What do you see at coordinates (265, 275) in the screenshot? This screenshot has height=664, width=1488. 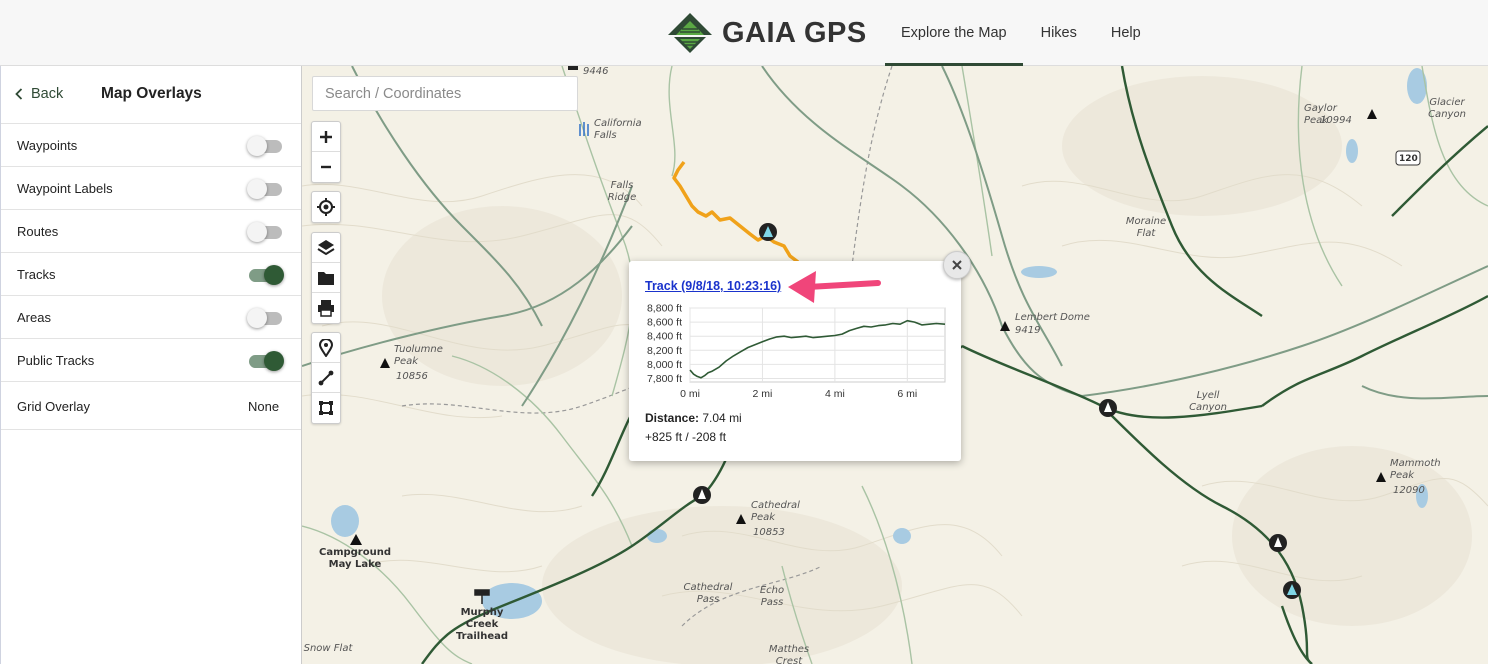 I see `tracks-toggle` at bounding box center [265, 275].